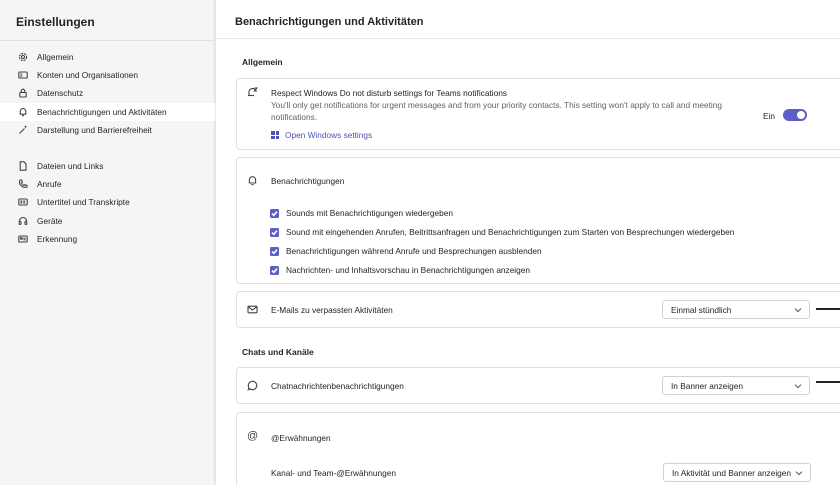 This screenshot has height=485, width=840. What do you see at coordinates (23, 57) in the screenshot?
I see `gear-icon` at bounding box center [23, 57].